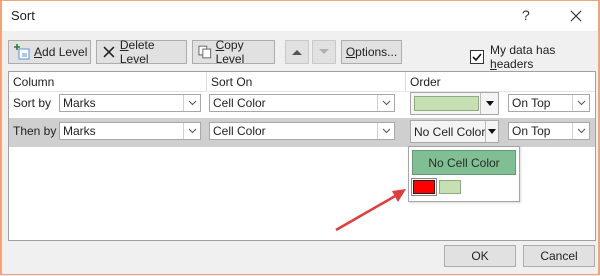  I want to click on triangle-up-icon, so click(297, 52).